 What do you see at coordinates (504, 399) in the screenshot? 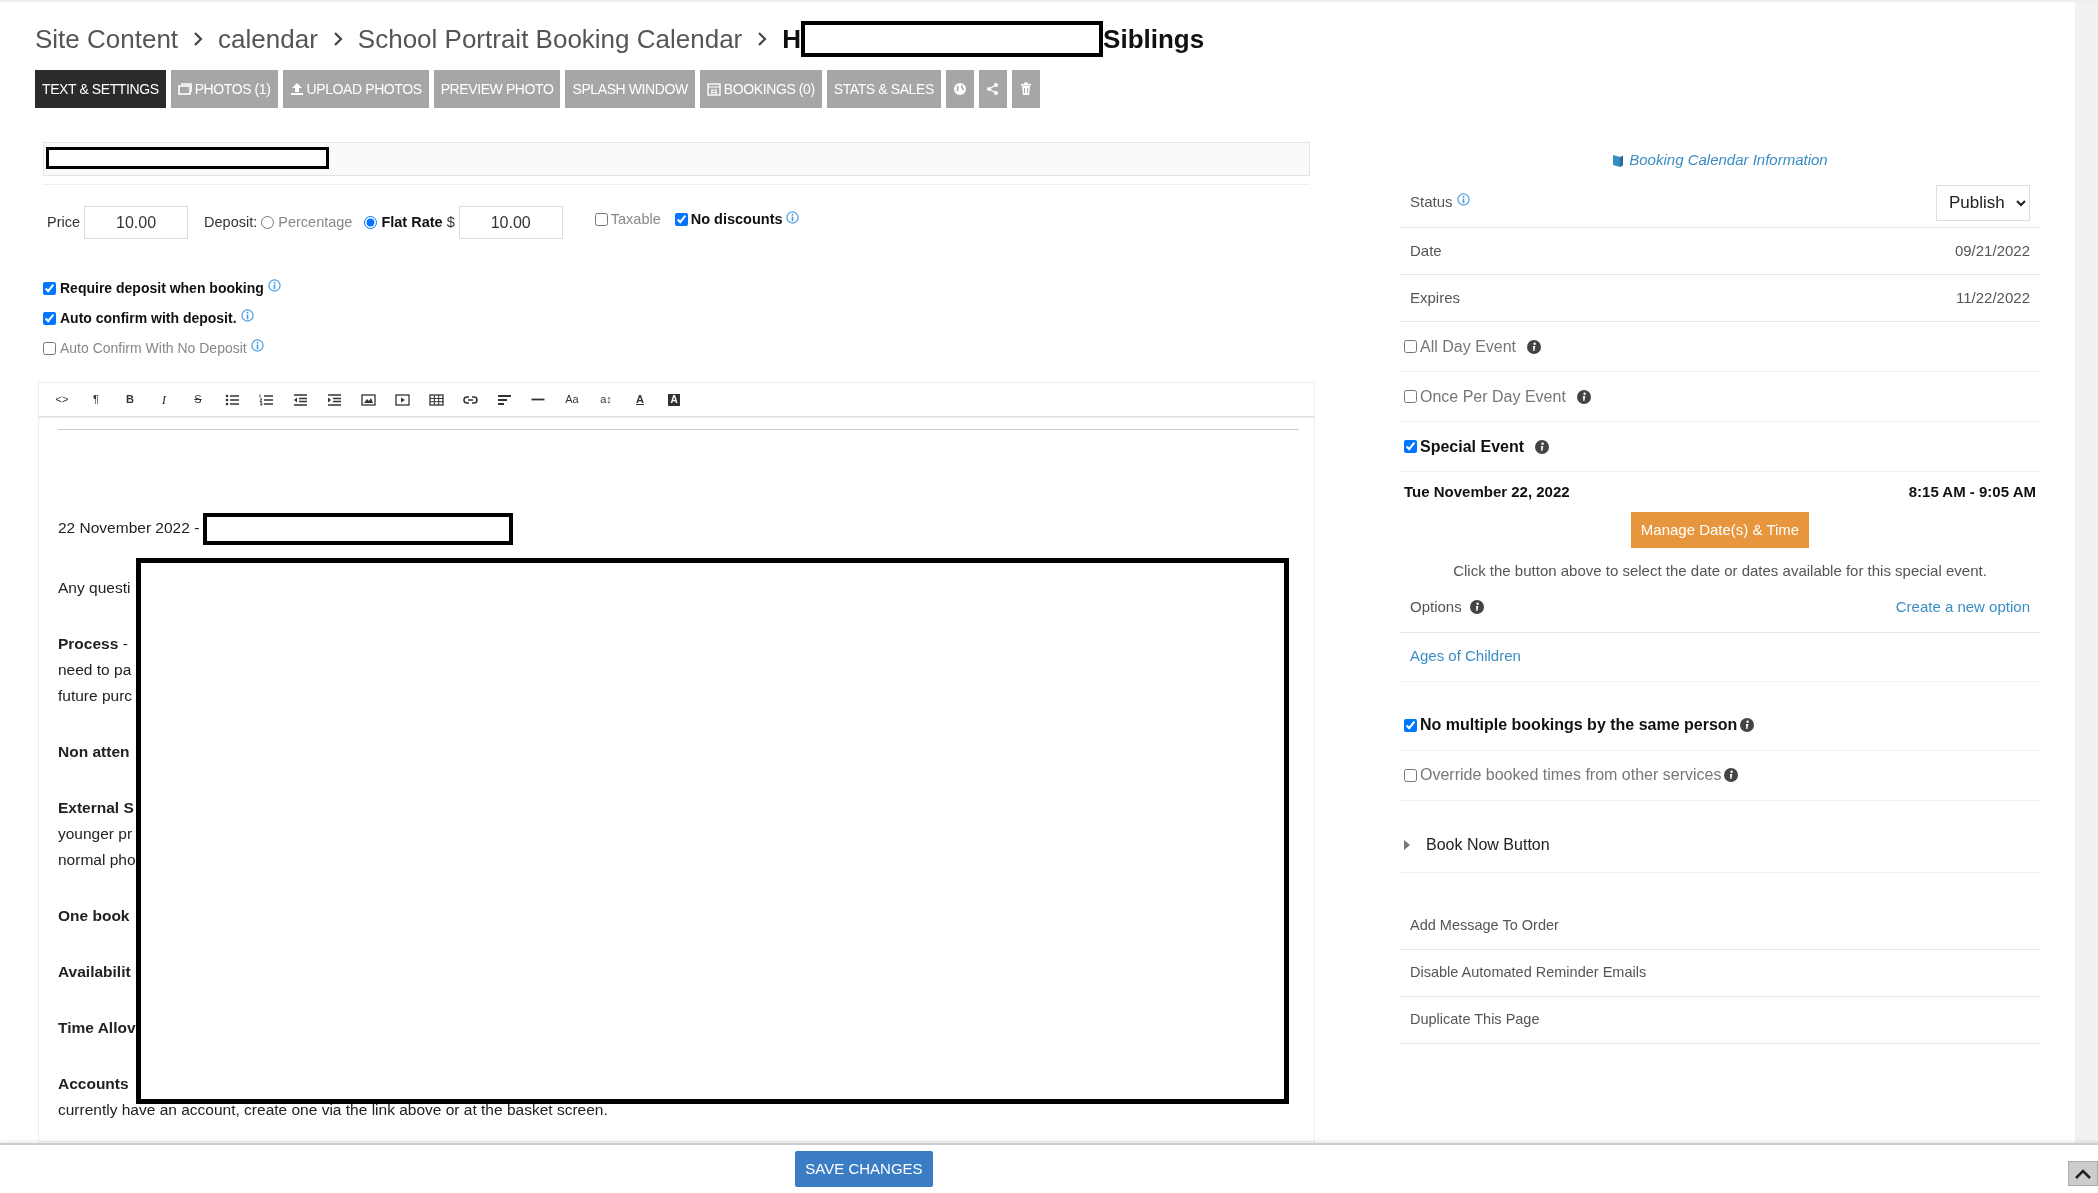
I see `align-left-icon` at bounding box center [504, 399].